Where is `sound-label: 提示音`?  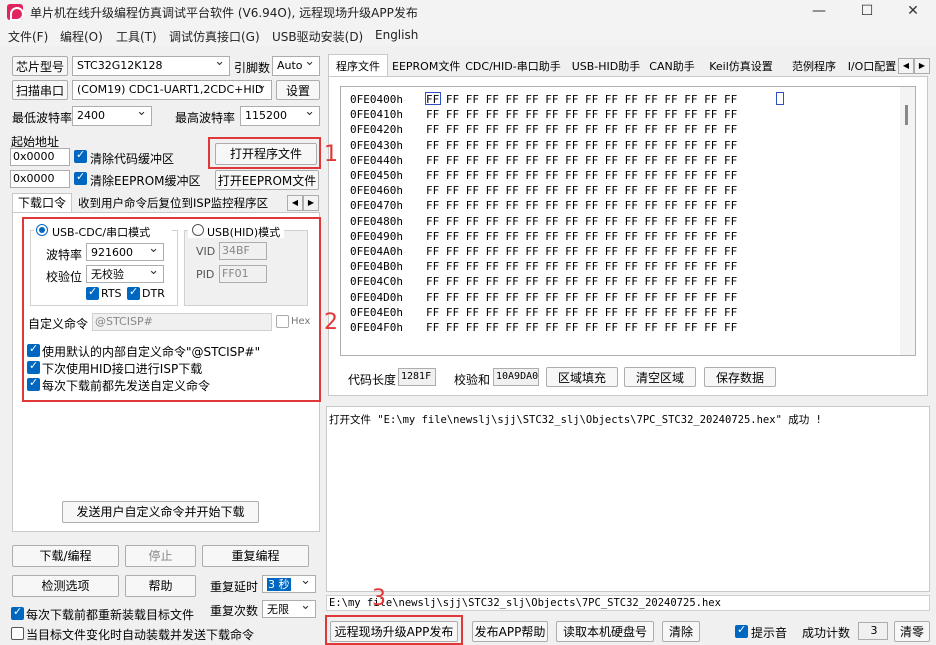 sound-label: 提示音 is located at coordinates (769, 633).